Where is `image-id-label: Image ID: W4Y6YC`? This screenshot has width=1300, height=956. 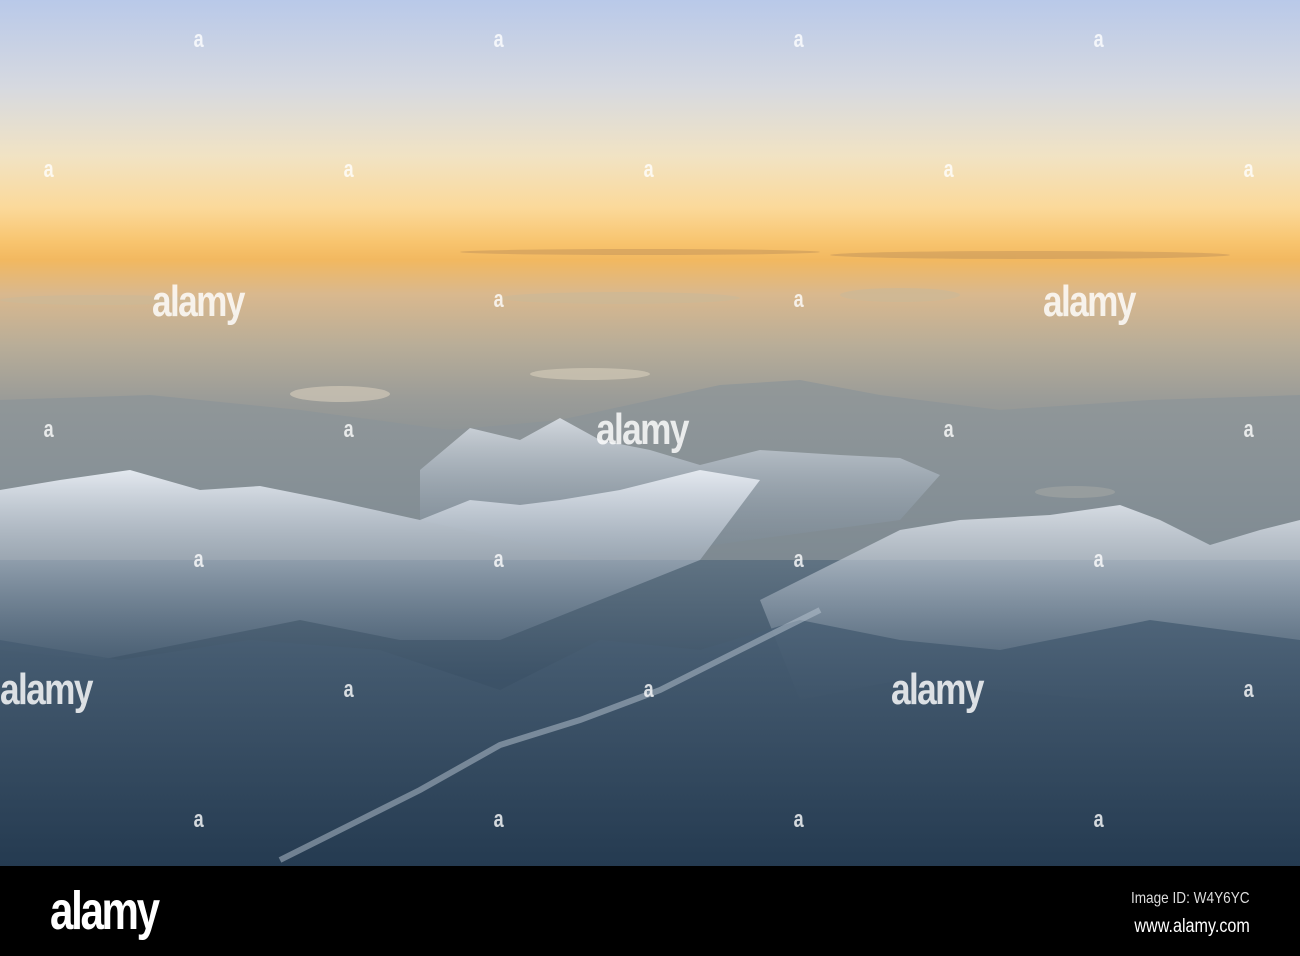 image-id-label: Image ID: W4Y6YC is located at coordinates (1190, 898).